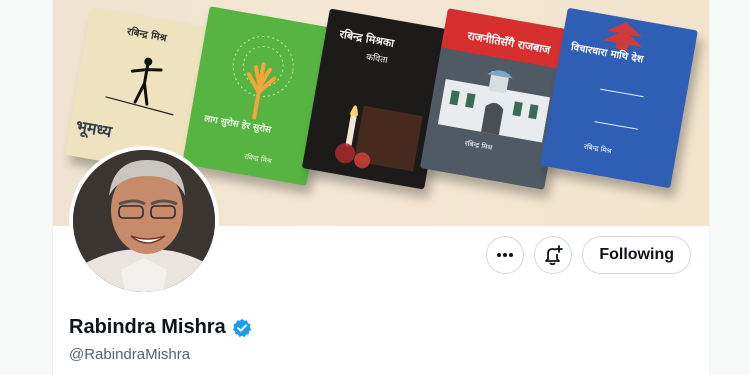 This screenshot has width=750, height=375. I want to click on more-horizontal-icon, so click(505, 255).